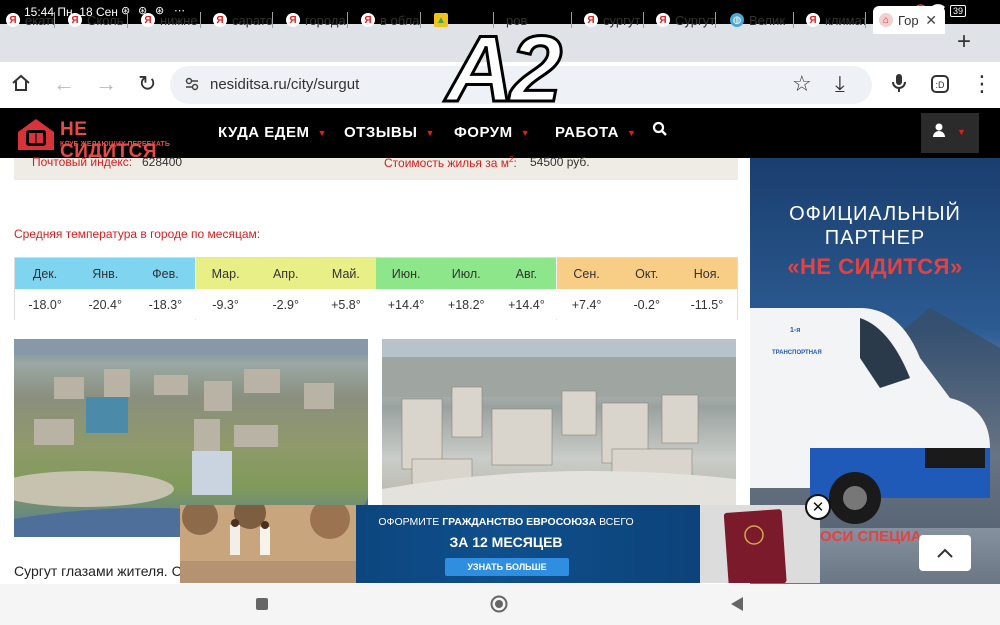 The image size is (1000, 625). I want to click on user-menu-button: ▼, so click(950, 133).